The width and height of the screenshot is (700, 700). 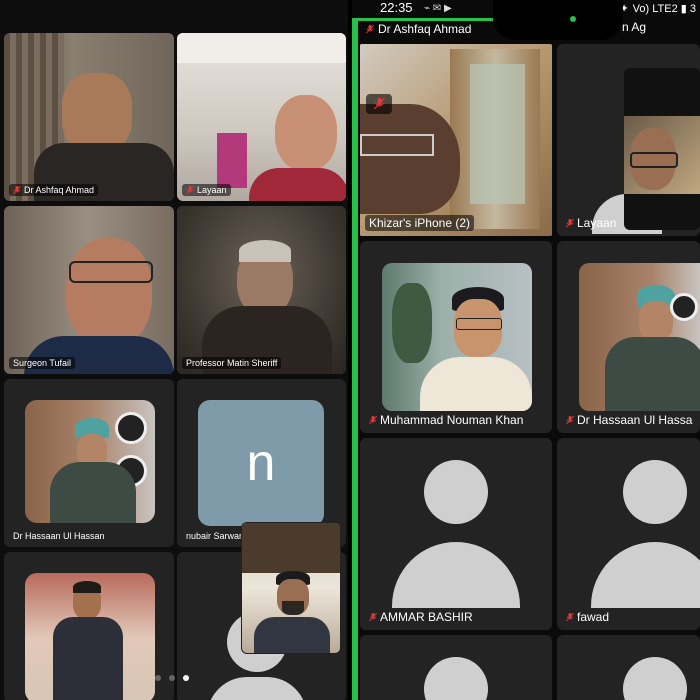 I want to click on participant-name-label: fawad, so click(x=587, y=617).